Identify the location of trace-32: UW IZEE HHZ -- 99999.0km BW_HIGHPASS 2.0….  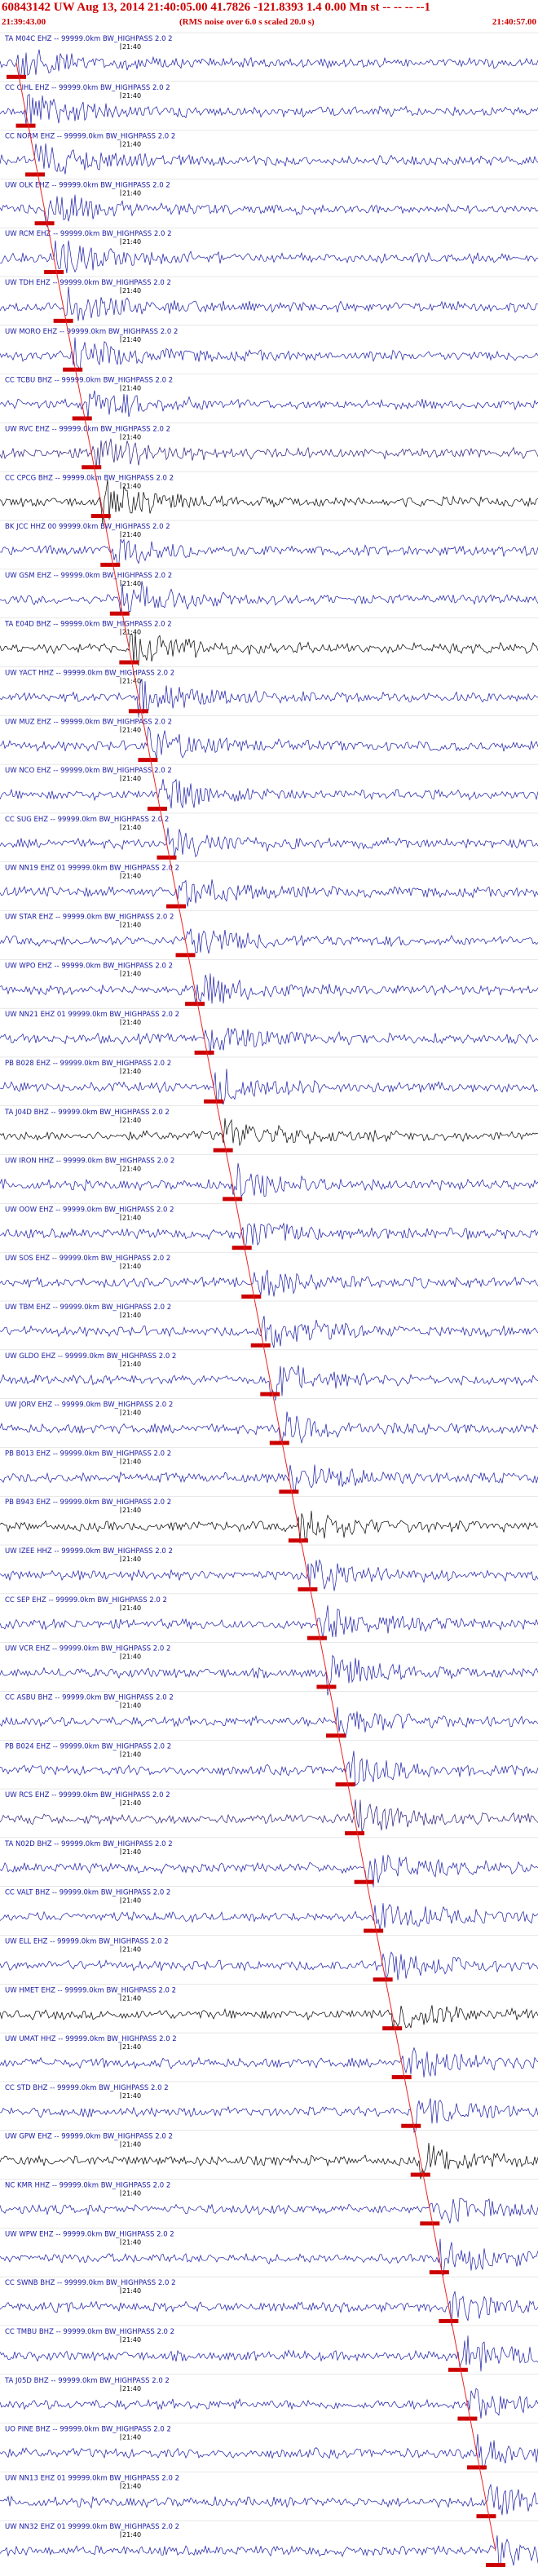
(269, 1567).